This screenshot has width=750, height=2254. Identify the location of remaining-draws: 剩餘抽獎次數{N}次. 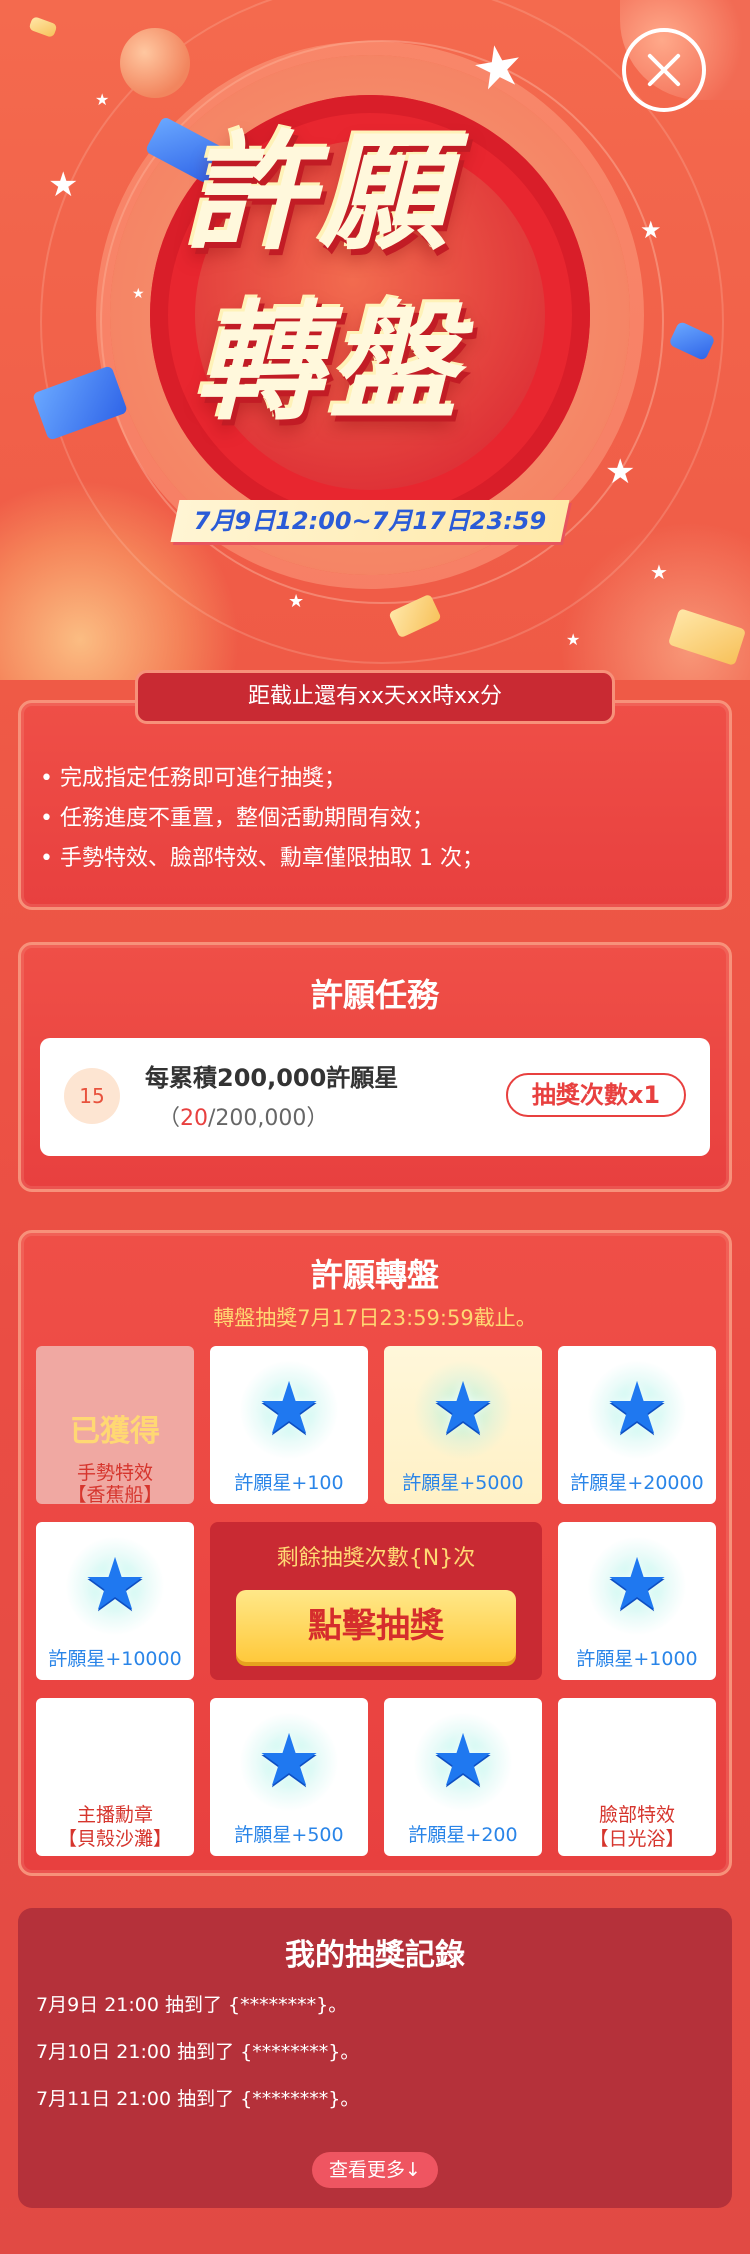
(376, 1558).